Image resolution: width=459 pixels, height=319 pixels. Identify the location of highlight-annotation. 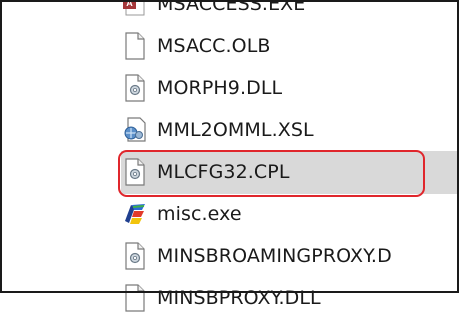
(271, 173).